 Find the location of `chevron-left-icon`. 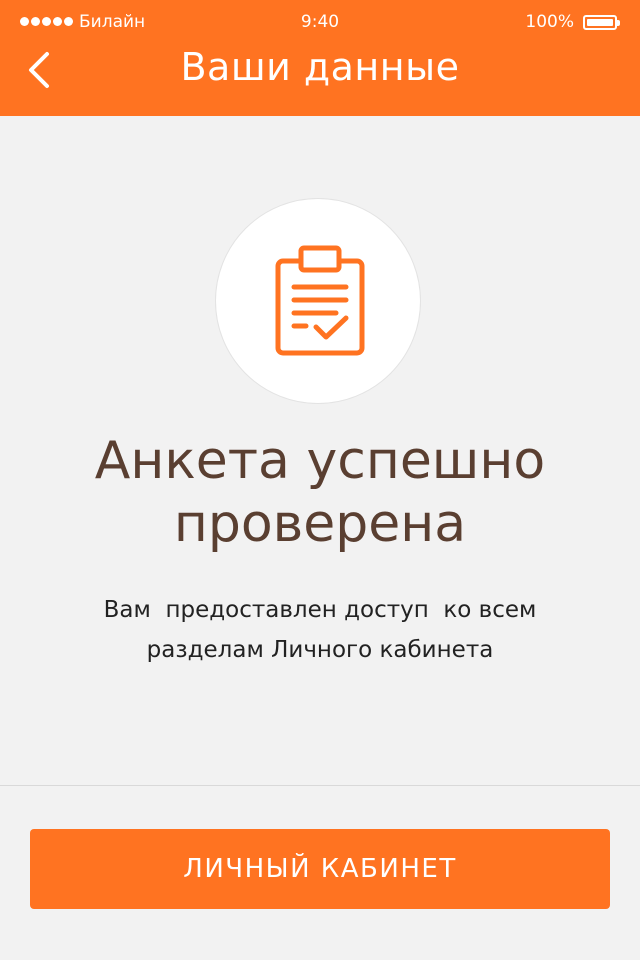

chevron-left-icon is located at coordinates (39, 70).